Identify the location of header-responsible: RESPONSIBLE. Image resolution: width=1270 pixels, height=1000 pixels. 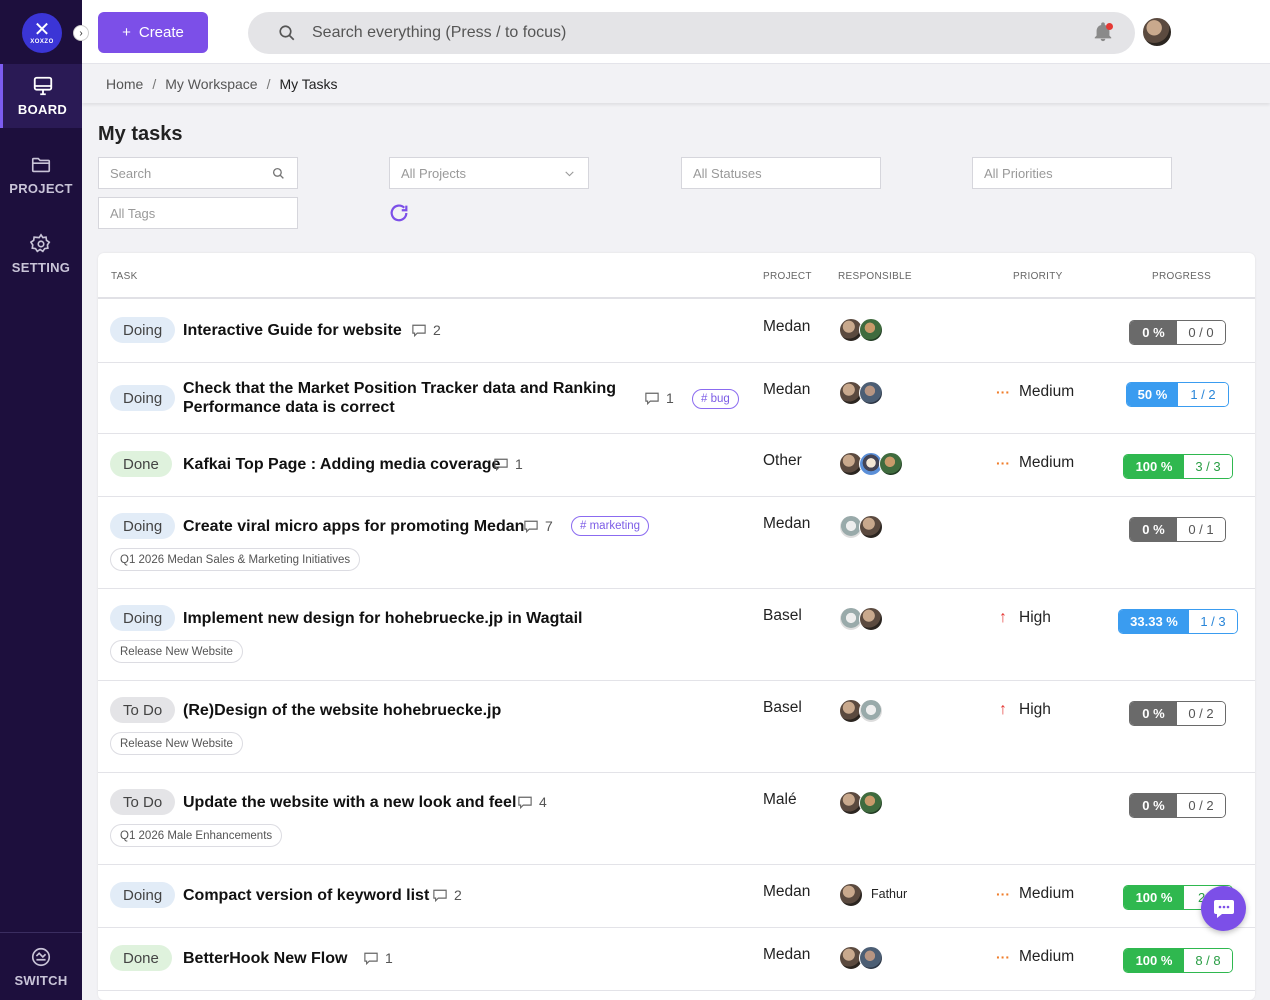
(875, 276).